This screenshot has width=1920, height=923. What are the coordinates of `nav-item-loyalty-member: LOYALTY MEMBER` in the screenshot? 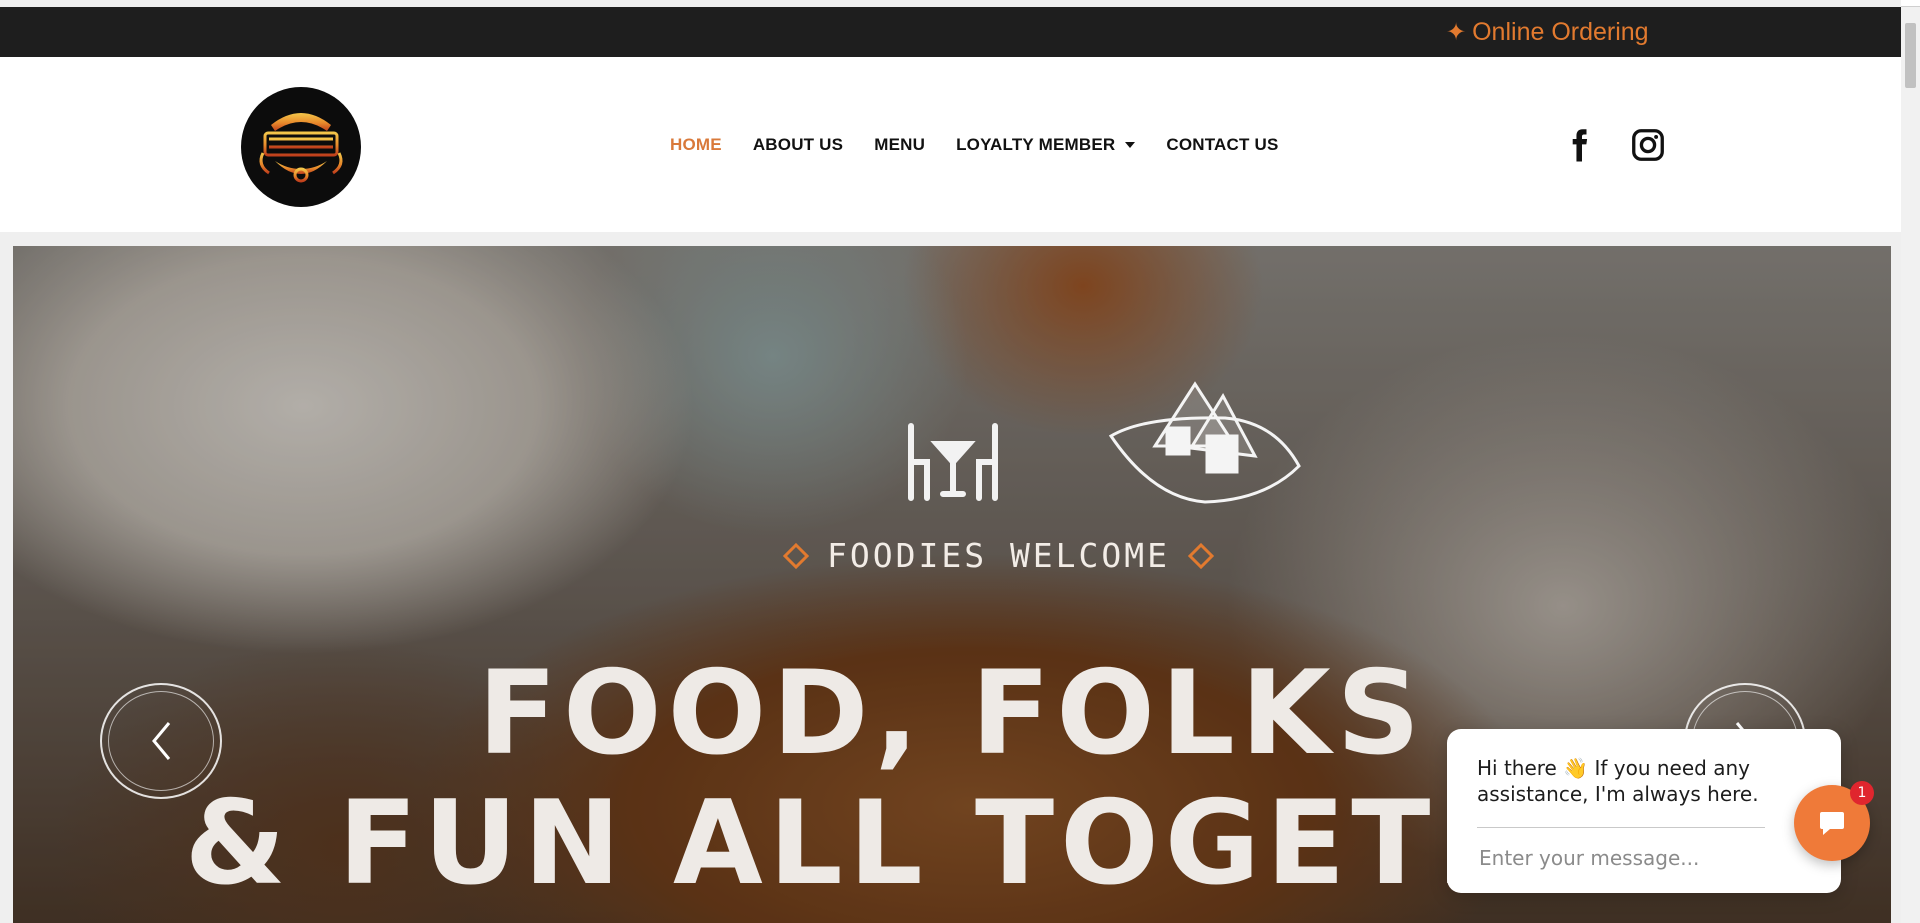 It's located at (1046, 145).